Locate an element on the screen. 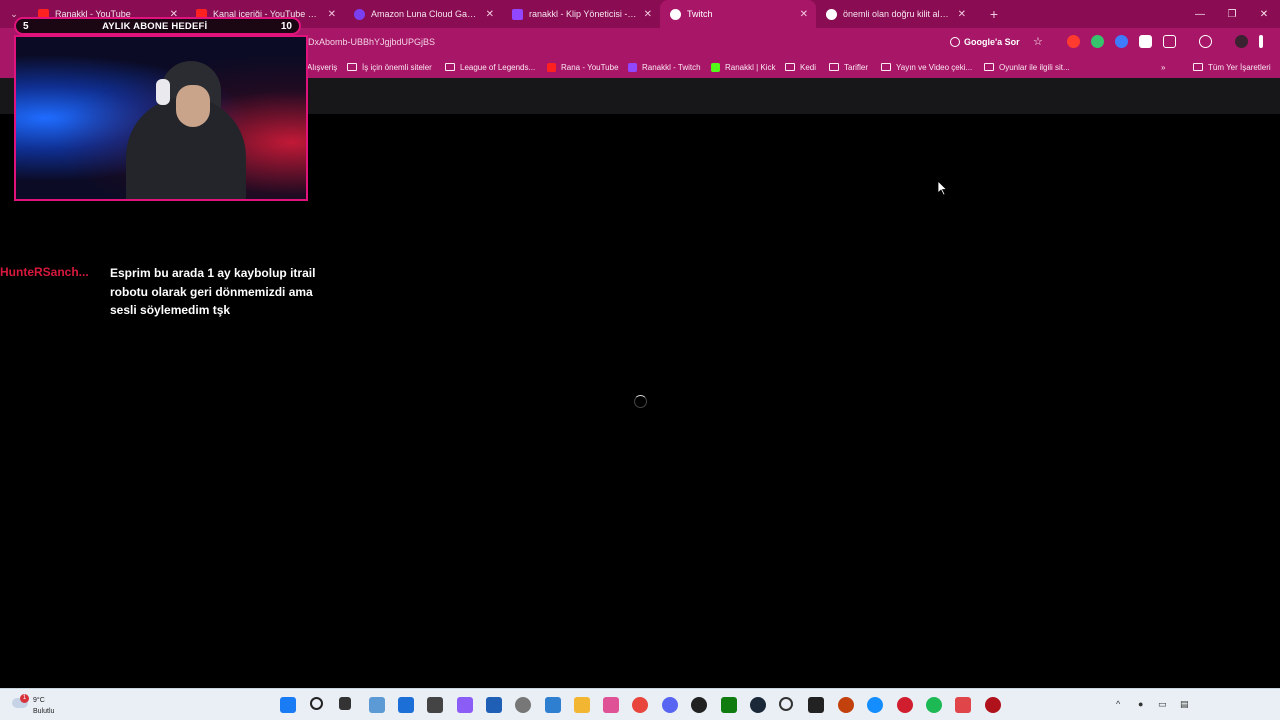  address-bar: DxAbomb-UBBhYJgjbdUPGjBS is located at coordinates (675, 42).